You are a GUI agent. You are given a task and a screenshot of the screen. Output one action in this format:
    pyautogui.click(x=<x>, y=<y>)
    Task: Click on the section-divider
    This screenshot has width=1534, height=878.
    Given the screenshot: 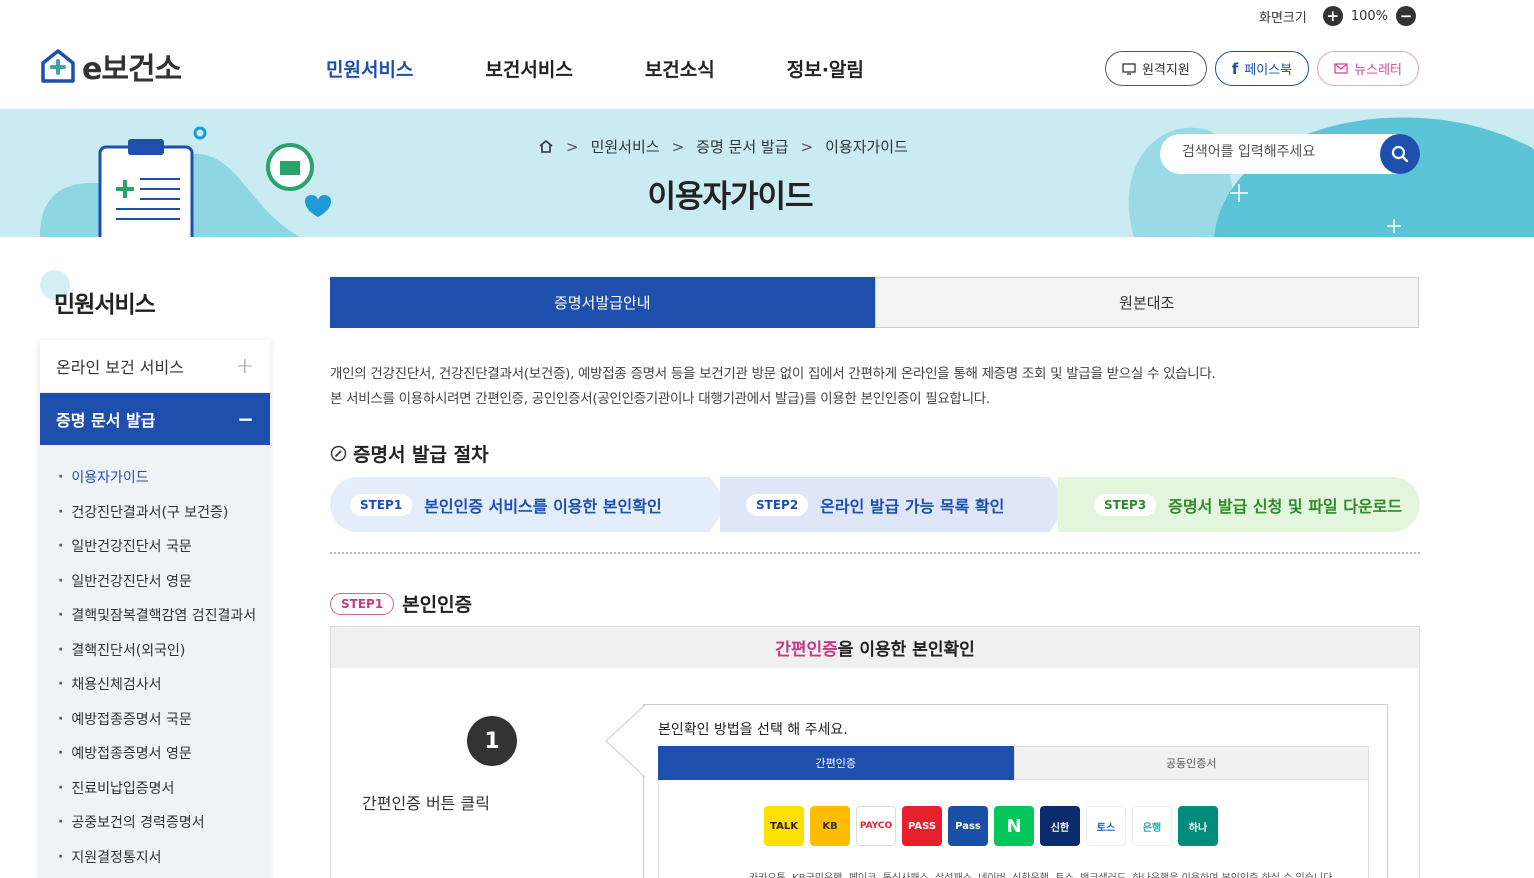 What is the action you would take?
    pyautogui.click(x=875, y=553)
    